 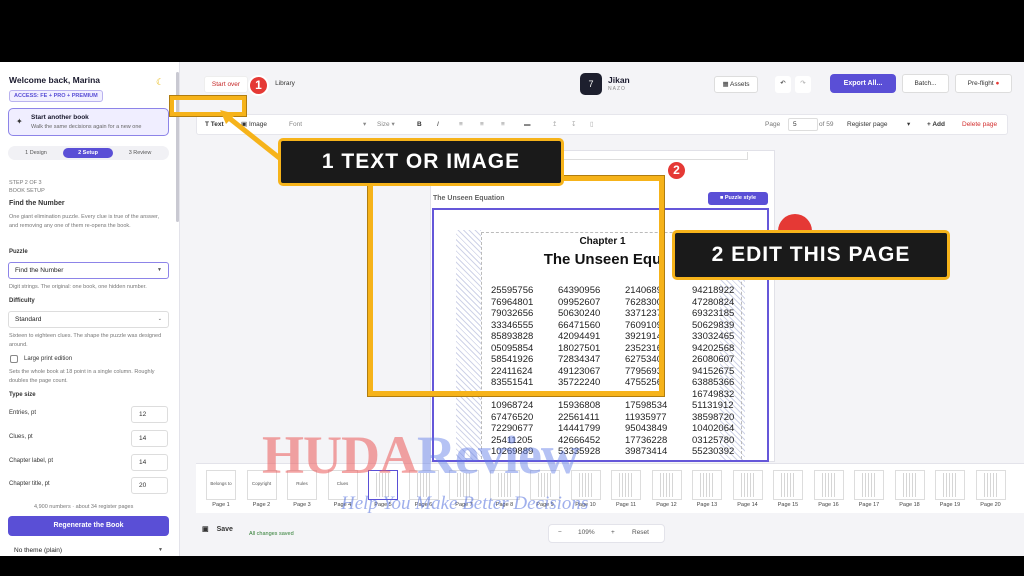 I want to click on page-type-label: Register page, so click(x=867, y=124).